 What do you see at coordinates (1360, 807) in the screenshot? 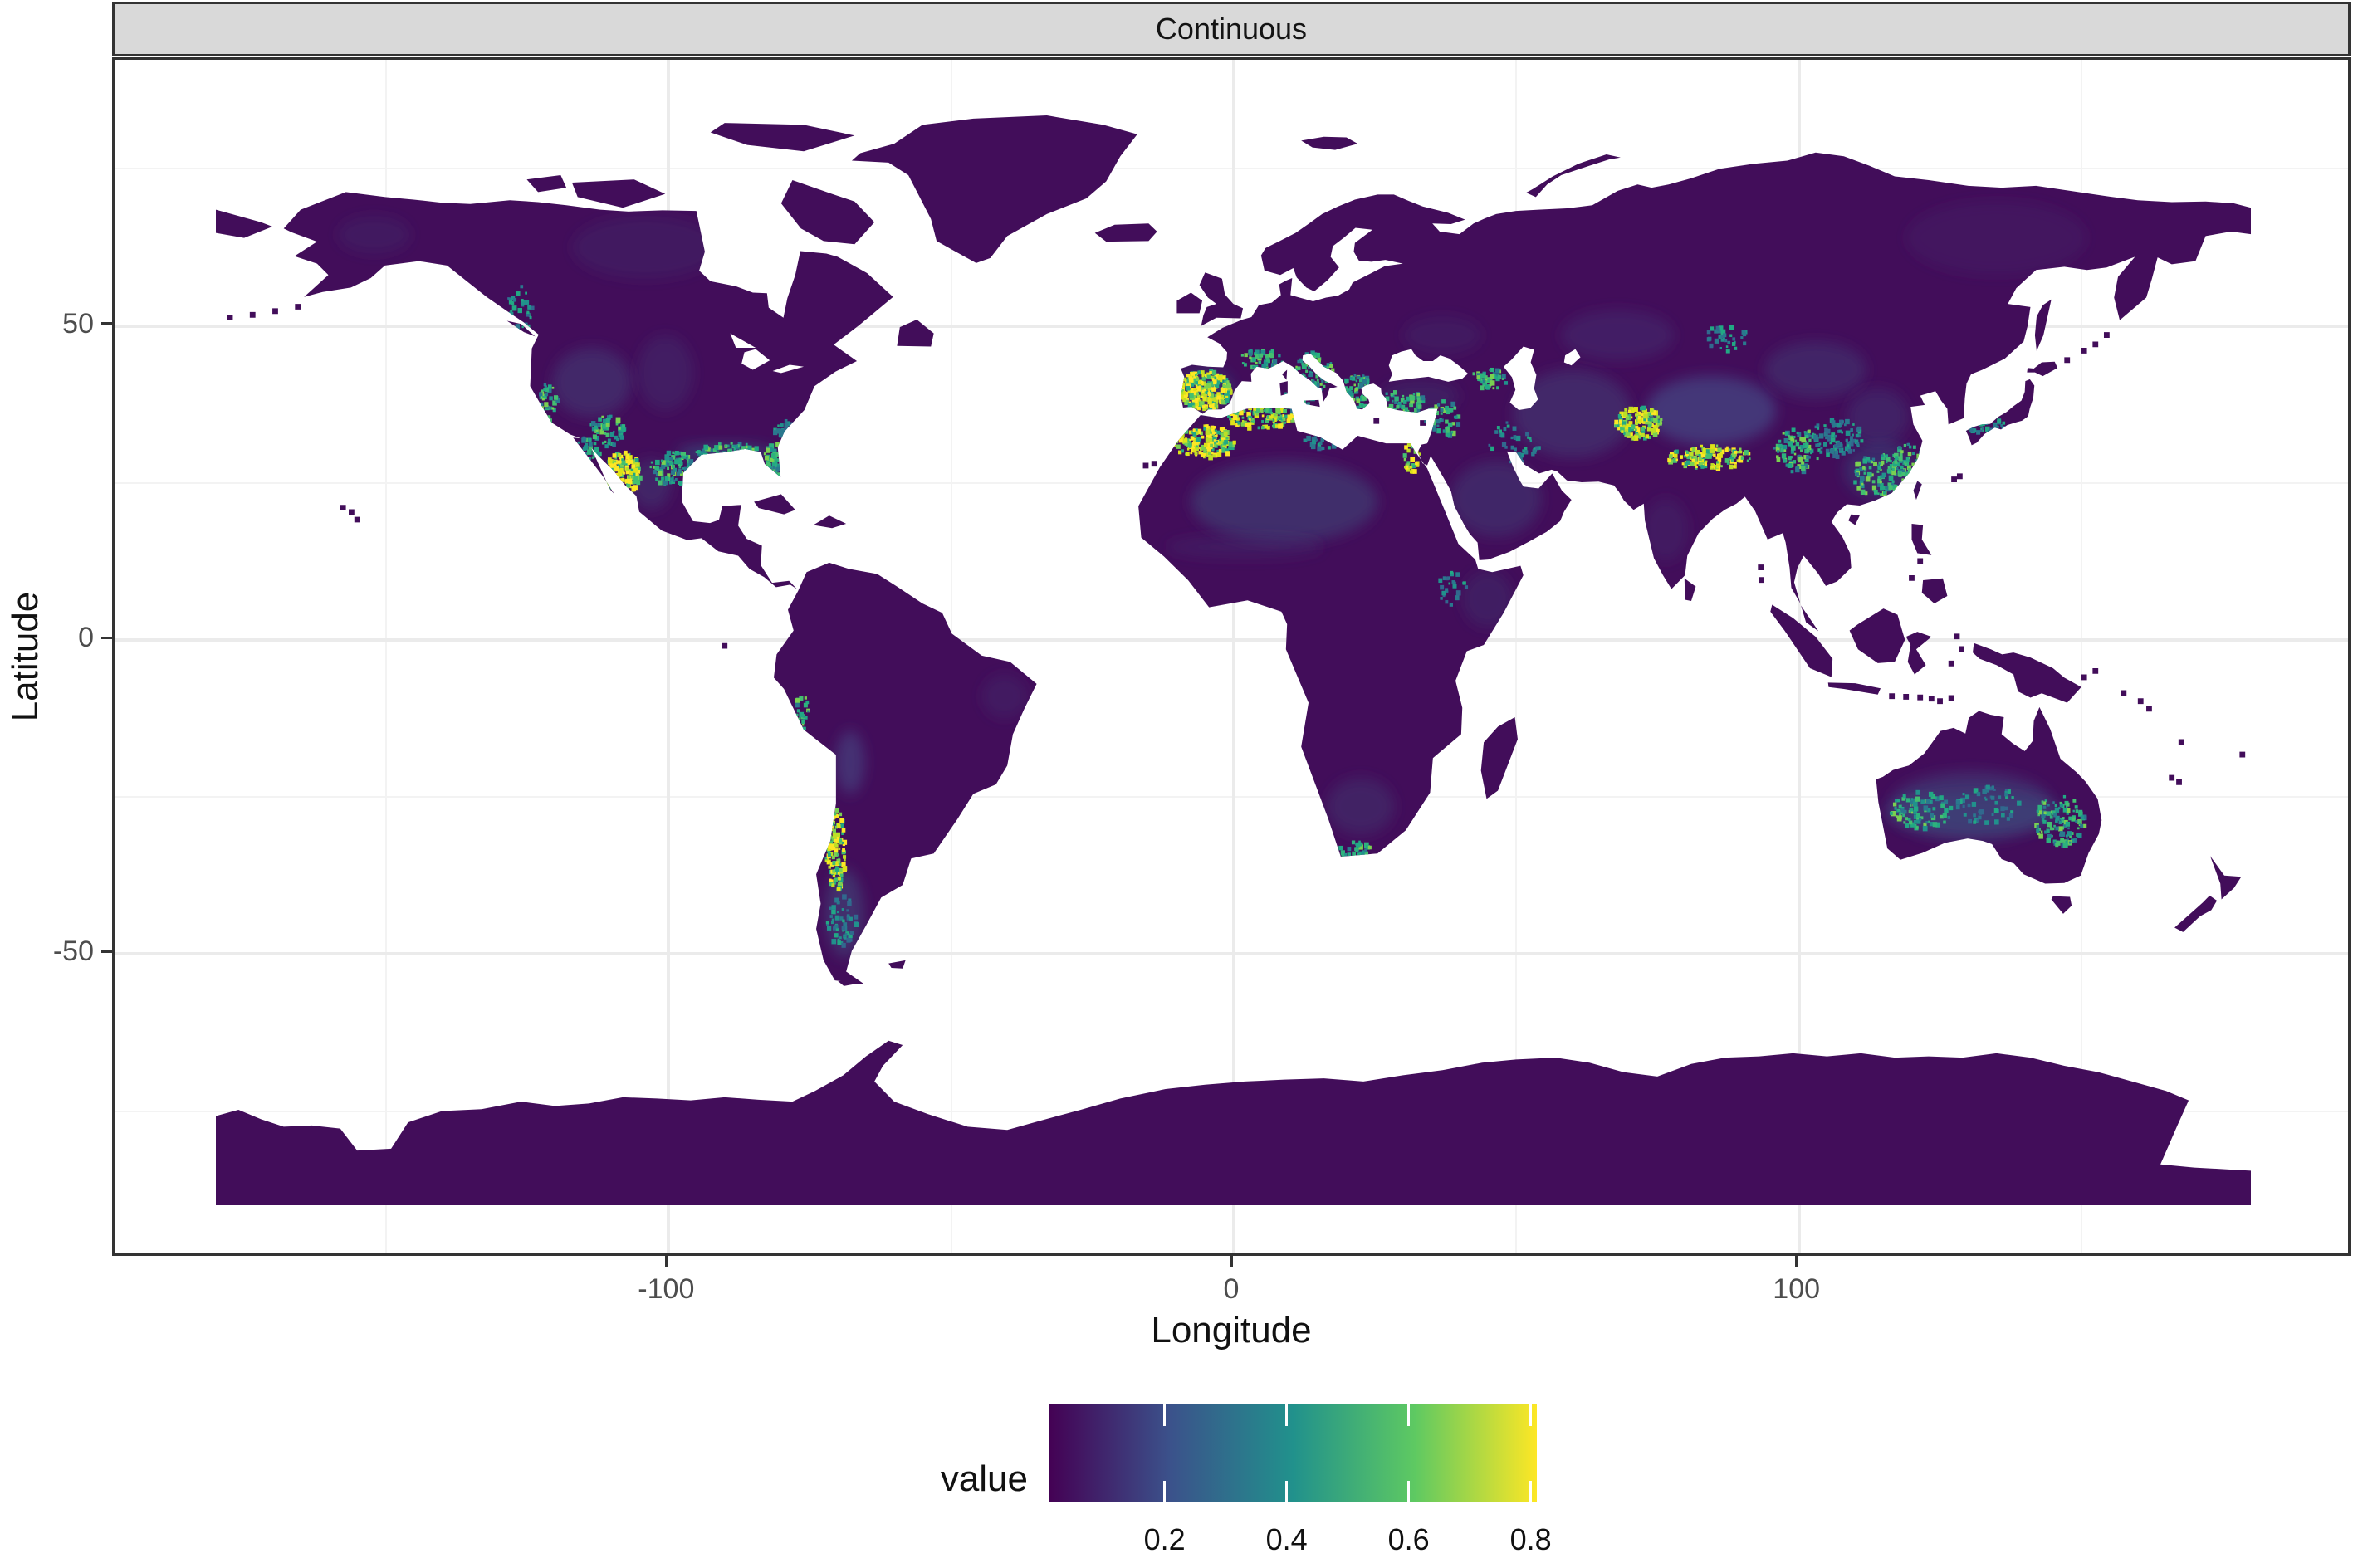
I see `terrain-patch-southern-africa` at bounding box center [1360, 807].